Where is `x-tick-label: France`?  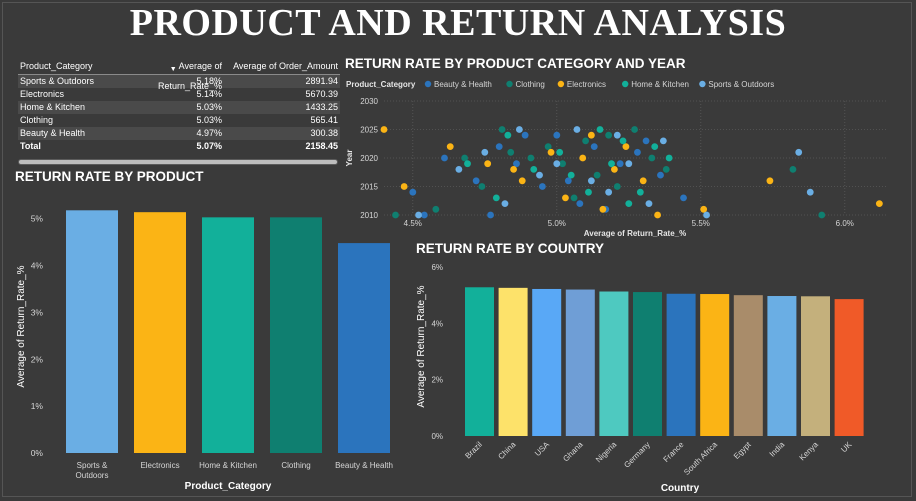
x-tick-label: France is located at coordinates (674, 452).